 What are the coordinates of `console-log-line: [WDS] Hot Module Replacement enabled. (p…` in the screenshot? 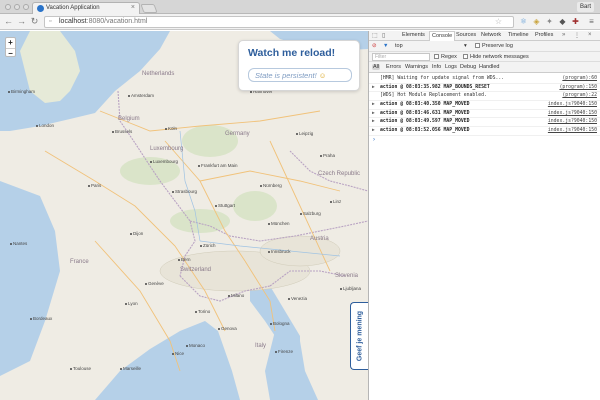 It's located at (484, 97).